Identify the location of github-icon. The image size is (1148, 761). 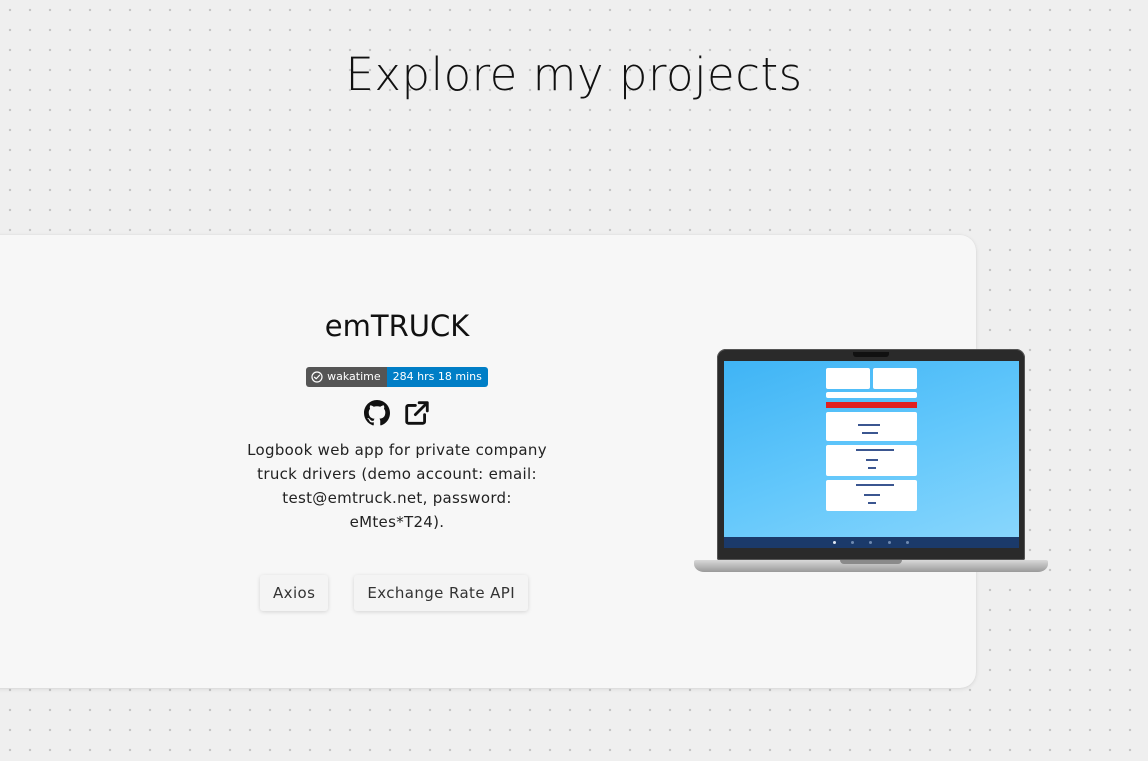
(377, 413).